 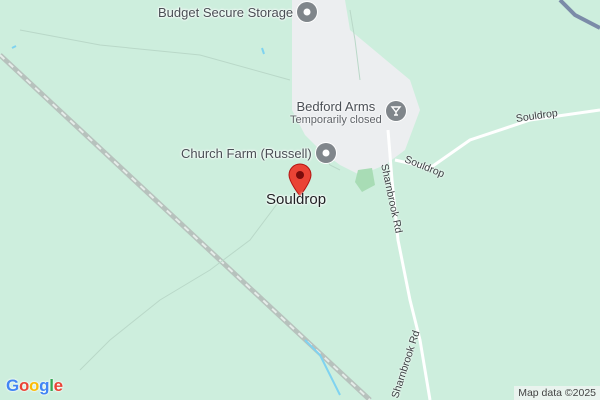 I want to click on poi-label: Bedford Arms, so click(x=336, y=106).